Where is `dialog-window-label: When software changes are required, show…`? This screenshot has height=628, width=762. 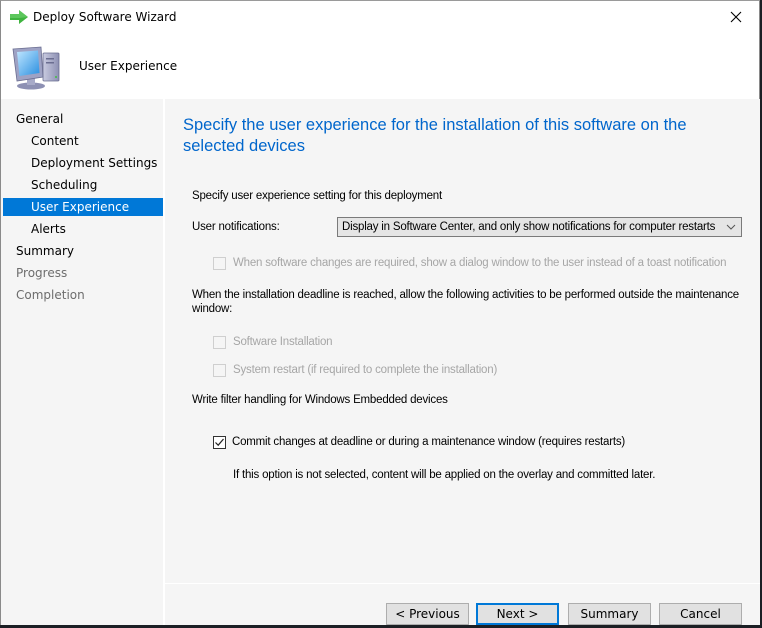 dialog-window-label: When software changes are required, show… is located at coordinates (480, 263).